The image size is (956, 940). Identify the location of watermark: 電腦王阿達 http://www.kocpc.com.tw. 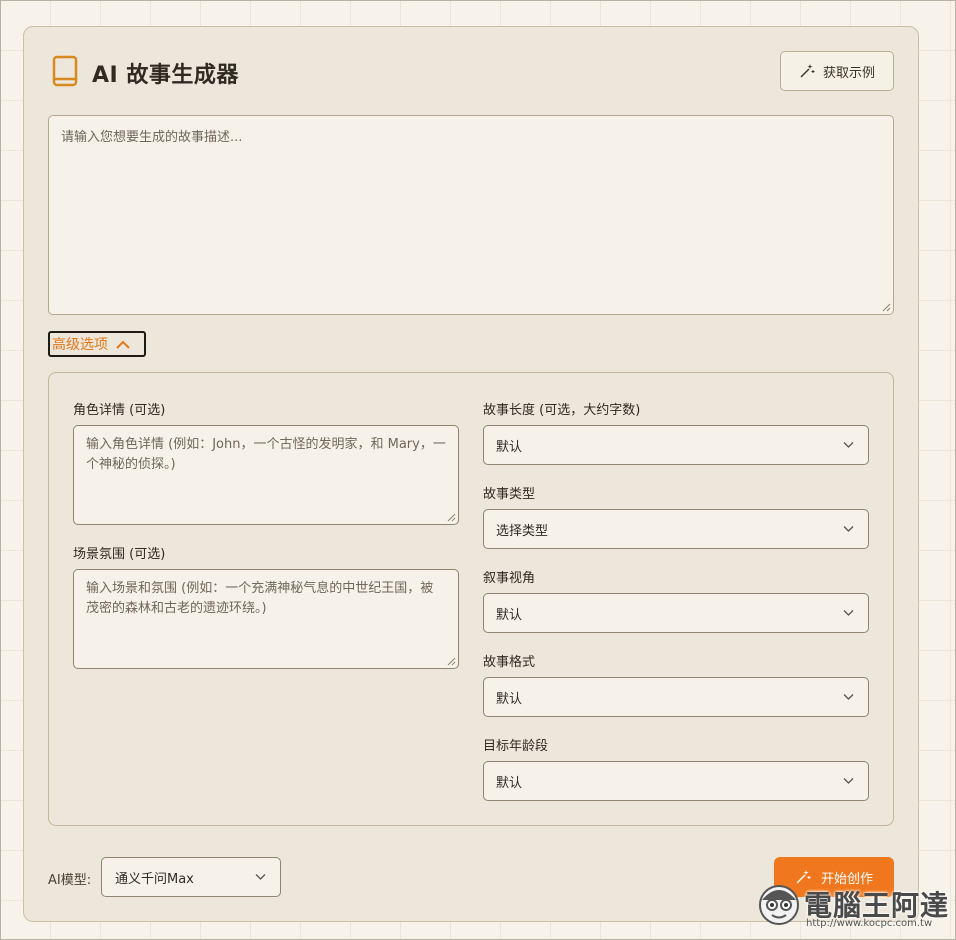
(852, 896).